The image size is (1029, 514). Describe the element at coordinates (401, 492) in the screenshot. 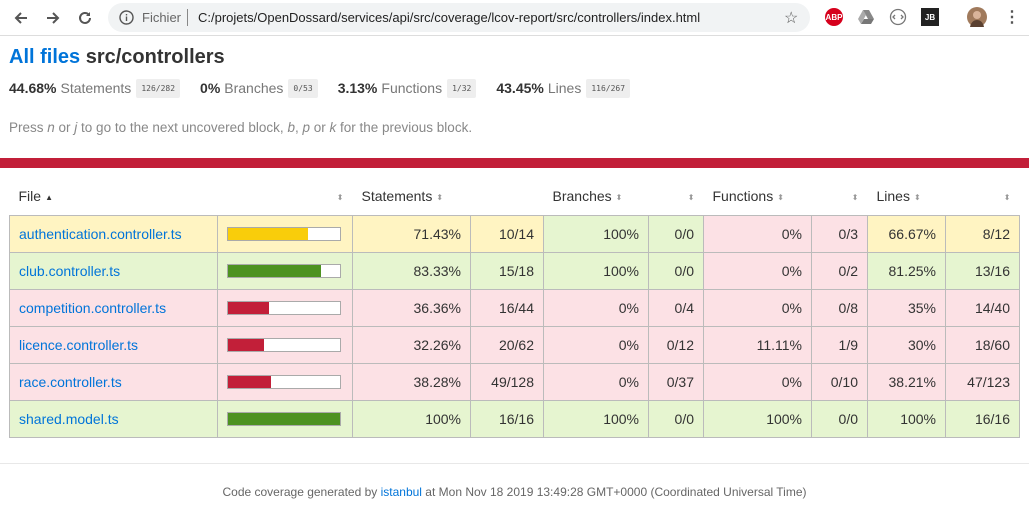

I see `istanbul-link: istanbul` at that location.